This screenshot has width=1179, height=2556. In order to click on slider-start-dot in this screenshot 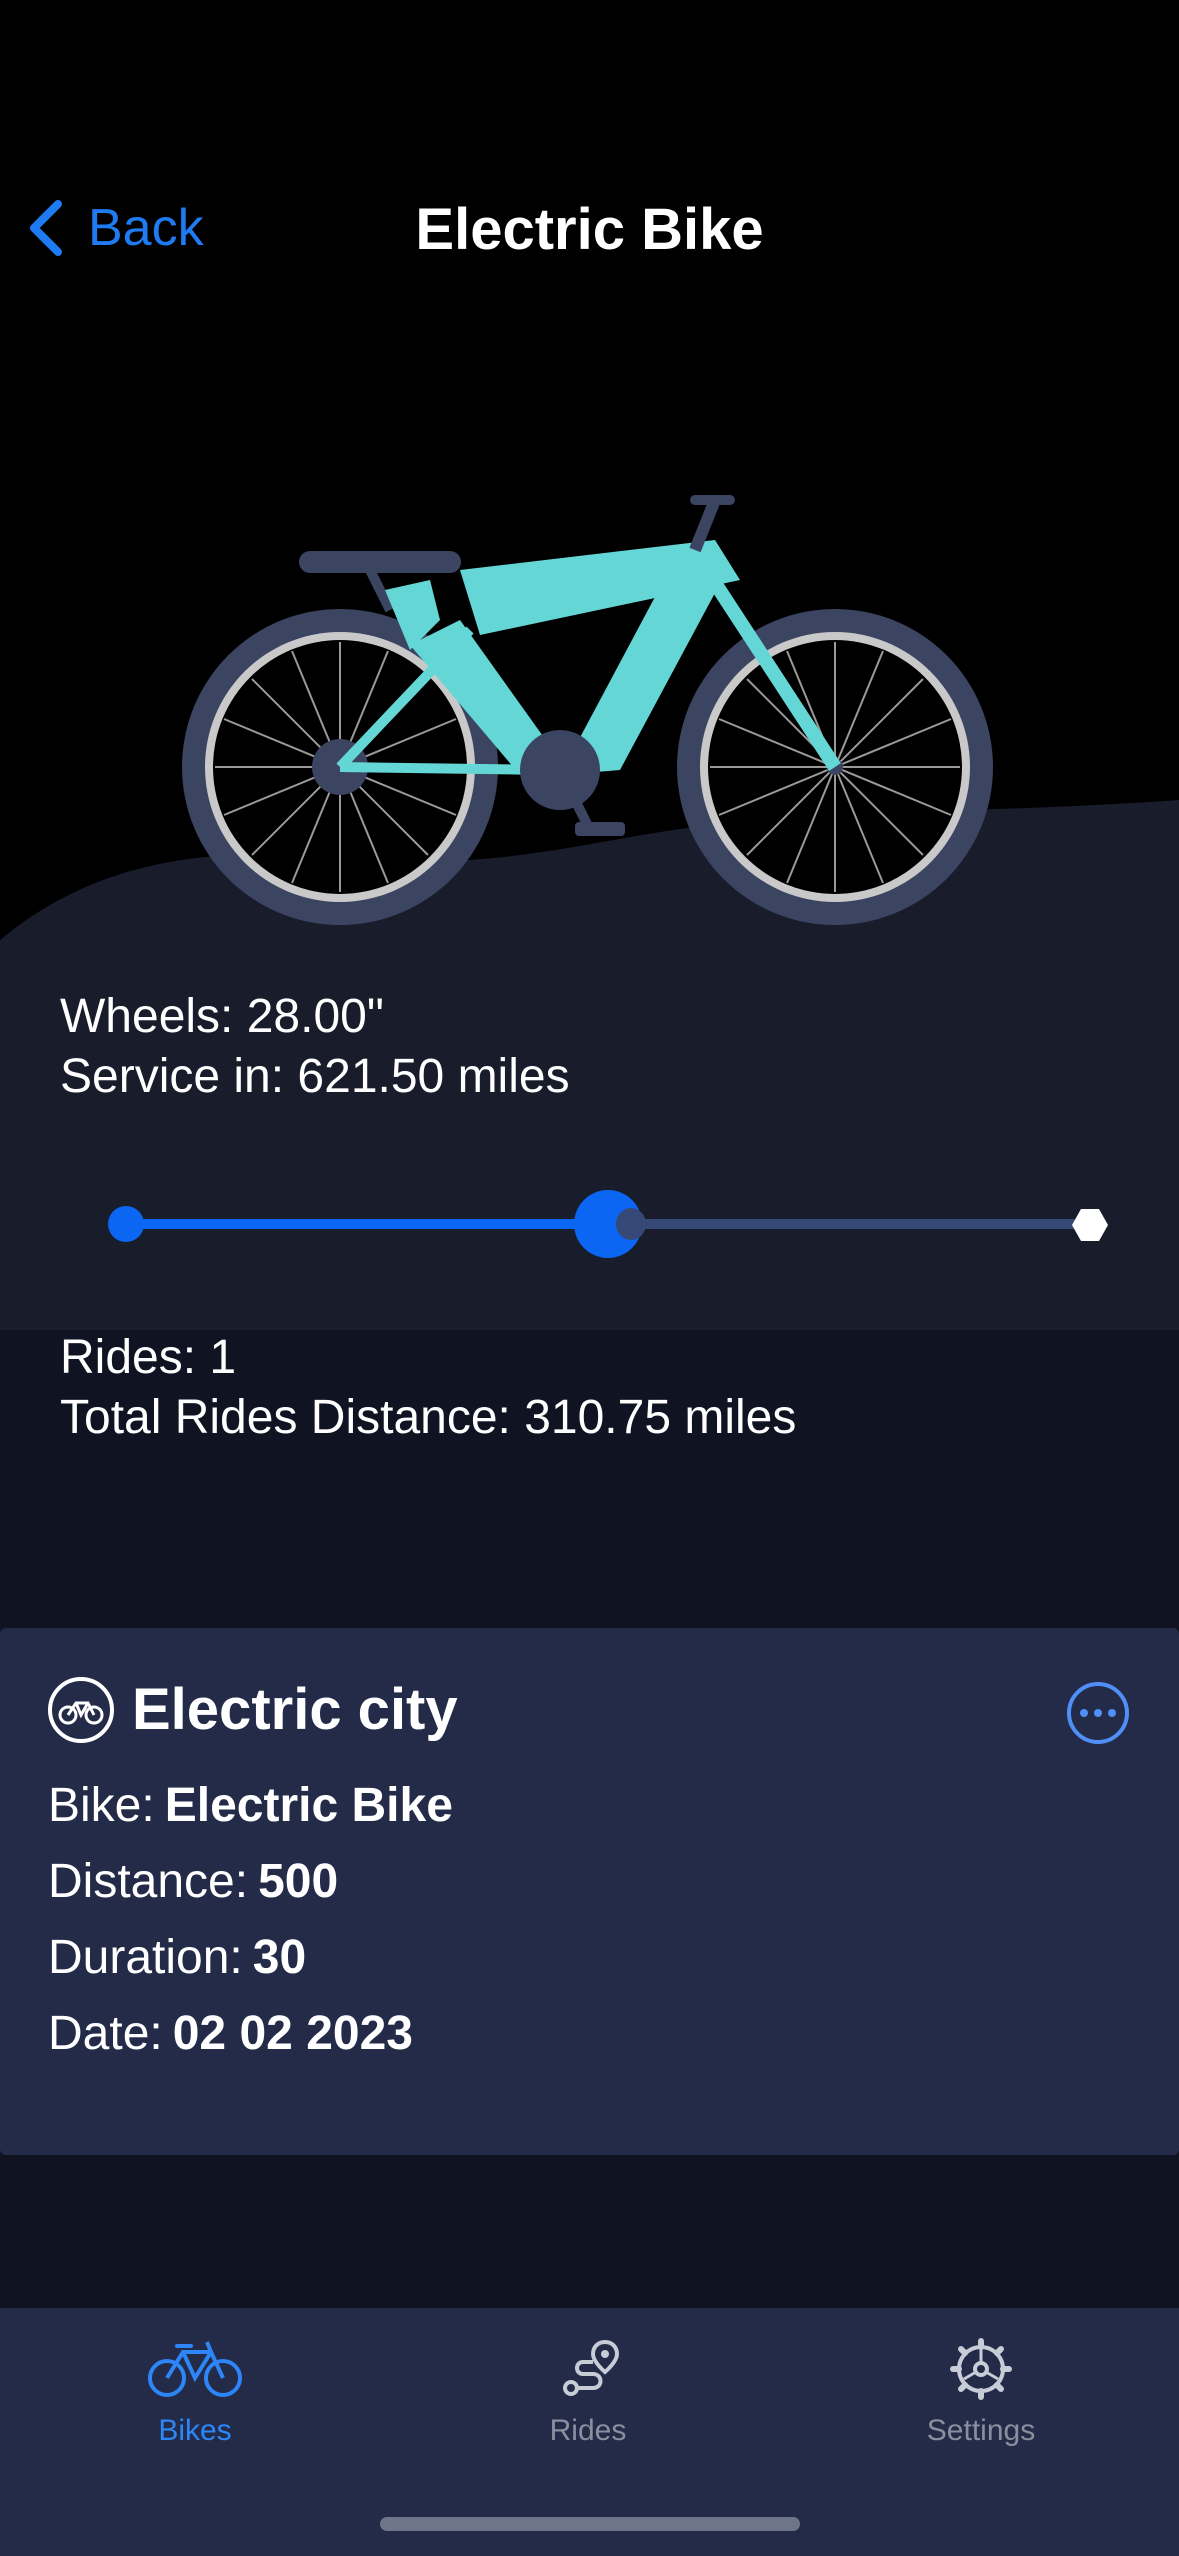, I will do `click(126, 1224)`.